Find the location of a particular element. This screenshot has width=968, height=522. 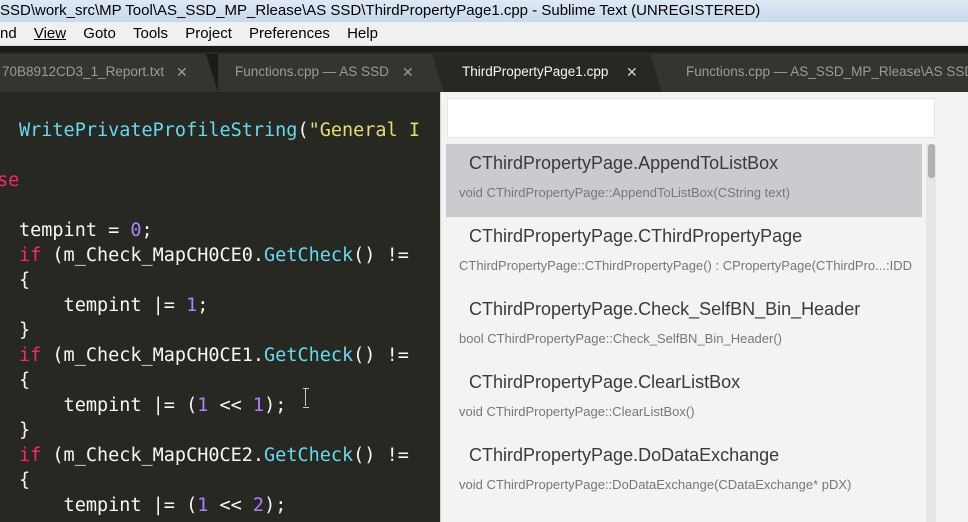

tab-bar-strip is located at coordinates (484, 49).